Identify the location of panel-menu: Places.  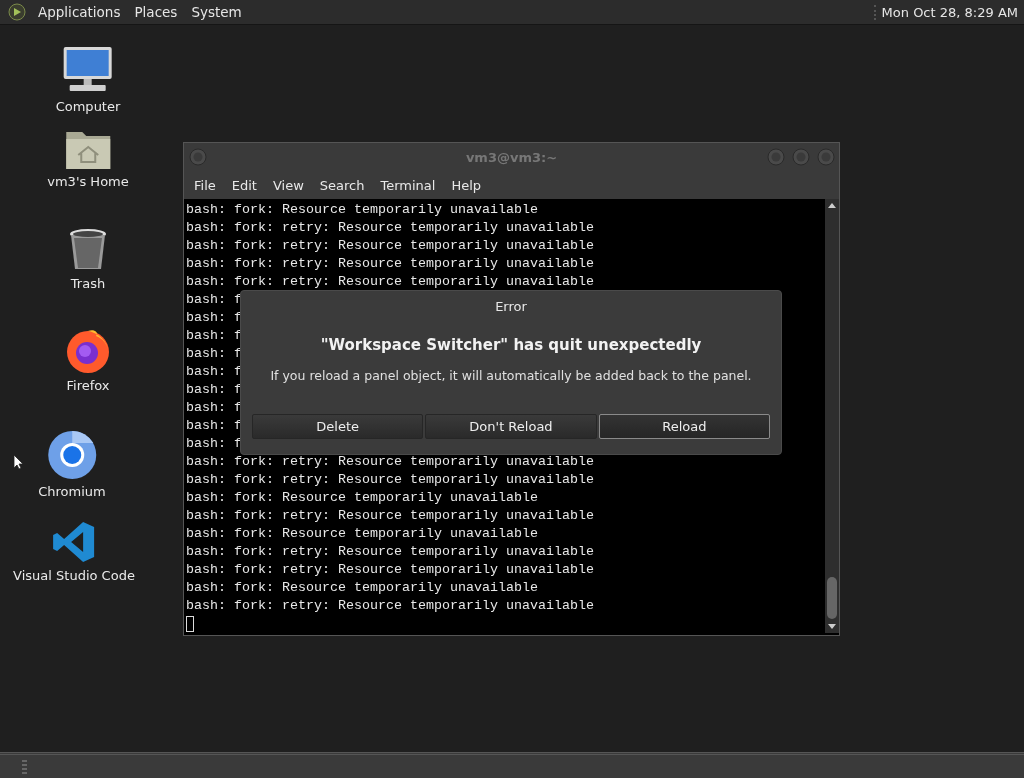
(156, 12).